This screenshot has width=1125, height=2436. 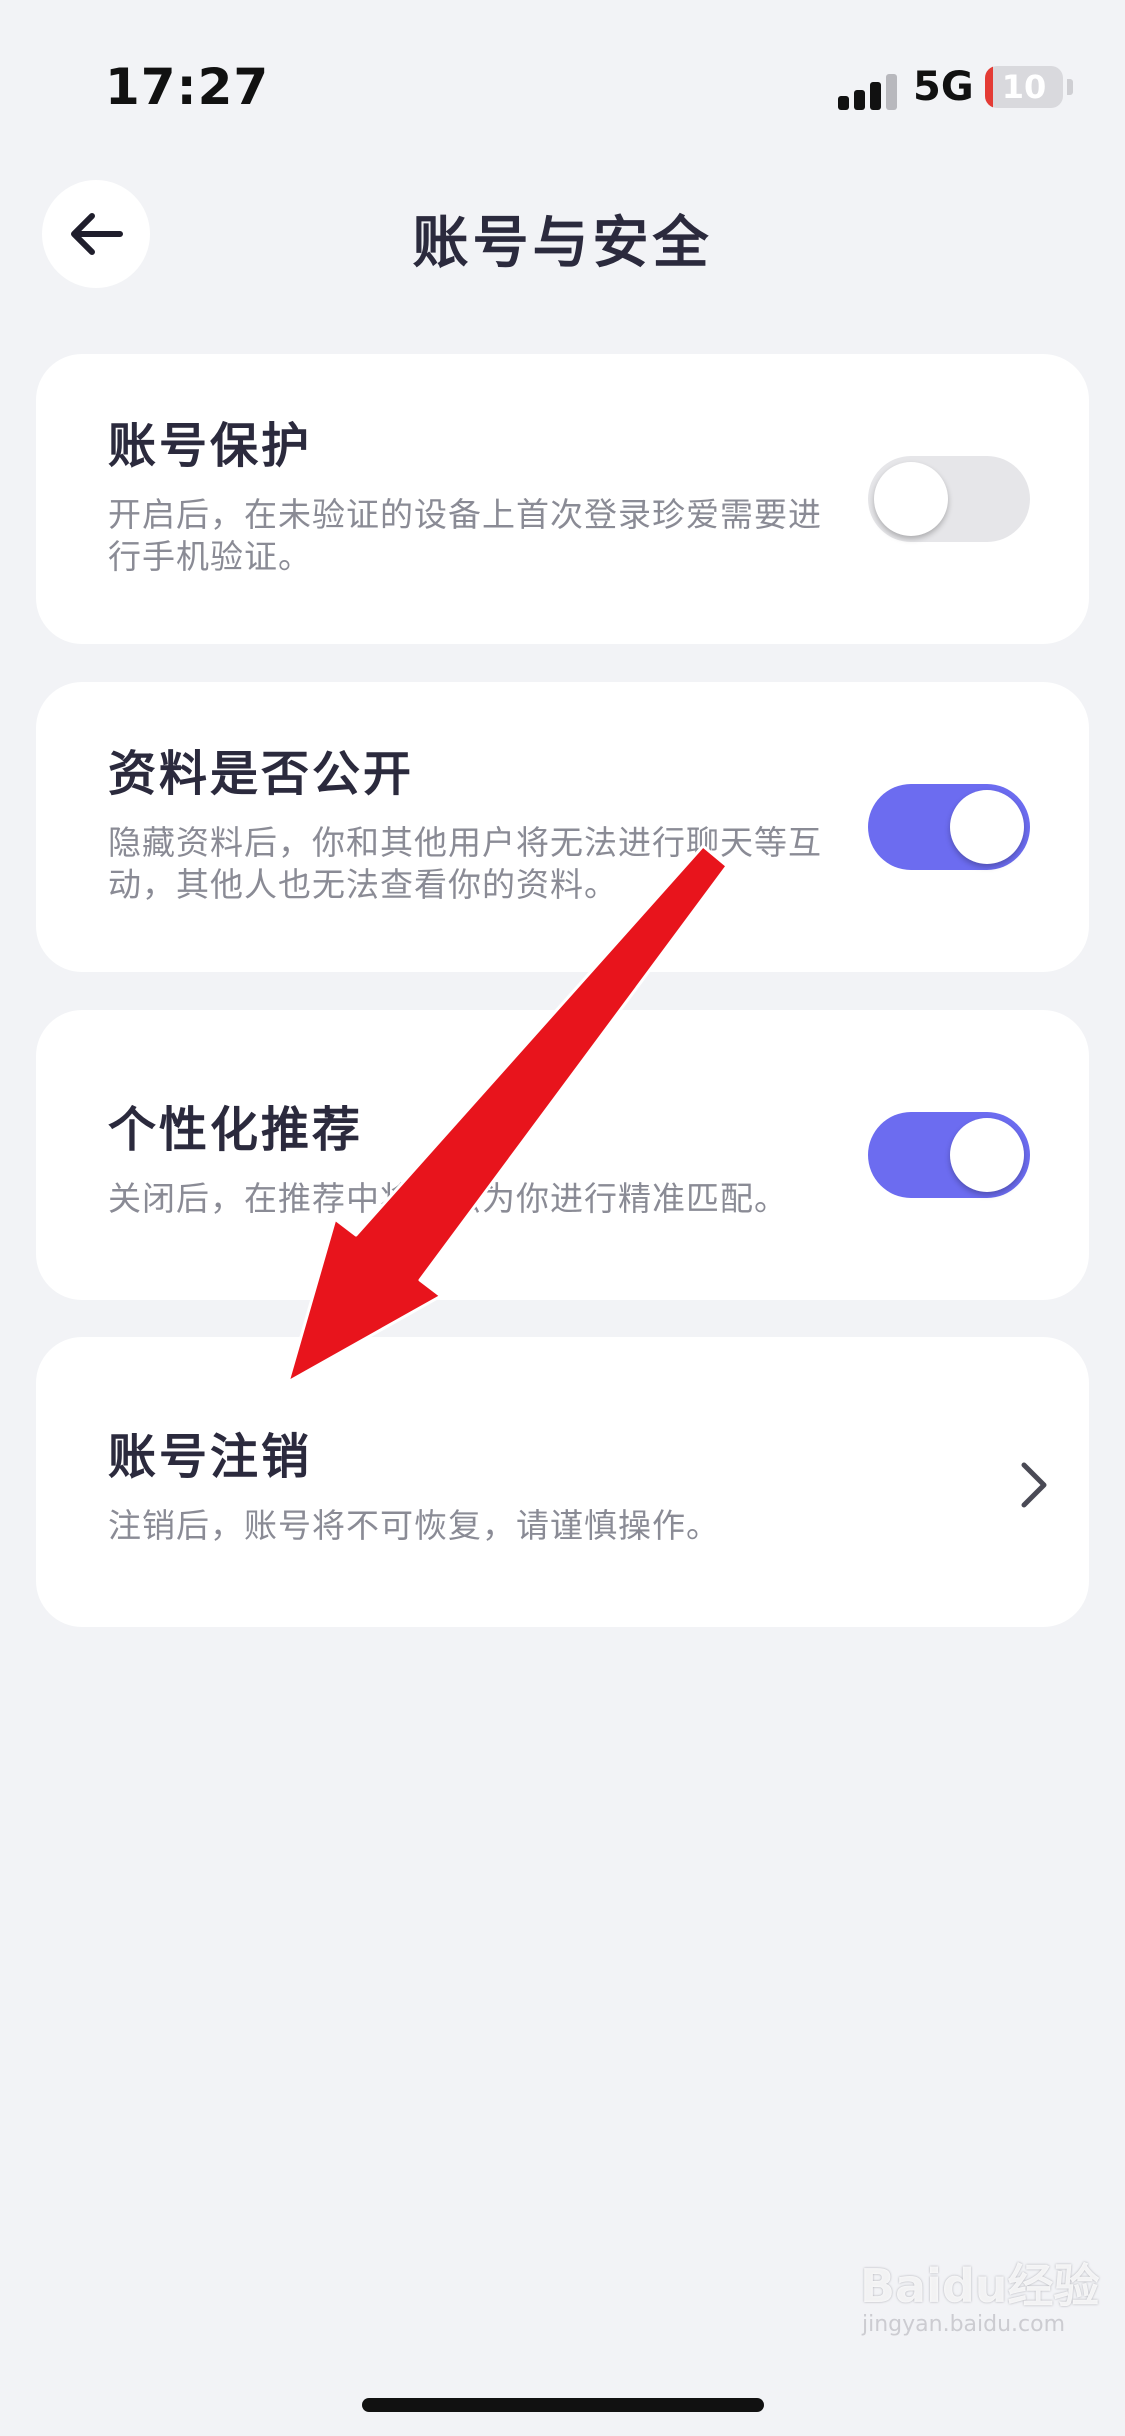 I want to click on profile-public-toggle, so click(x=949, y=827).